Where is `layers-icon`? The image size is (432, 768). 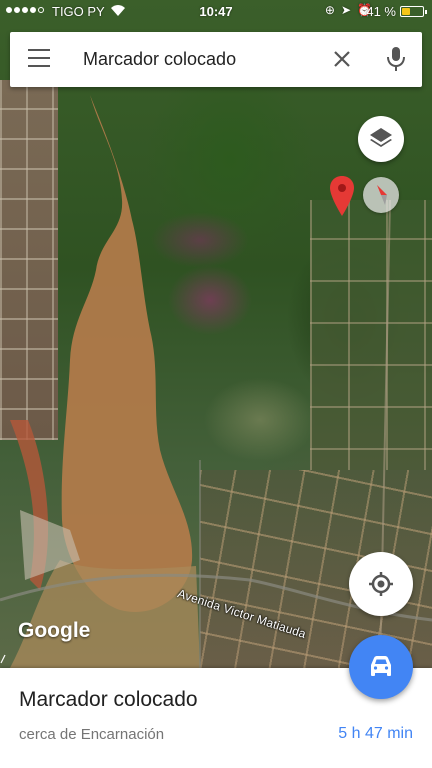 layers-icon is located at coordinates (381, 137).